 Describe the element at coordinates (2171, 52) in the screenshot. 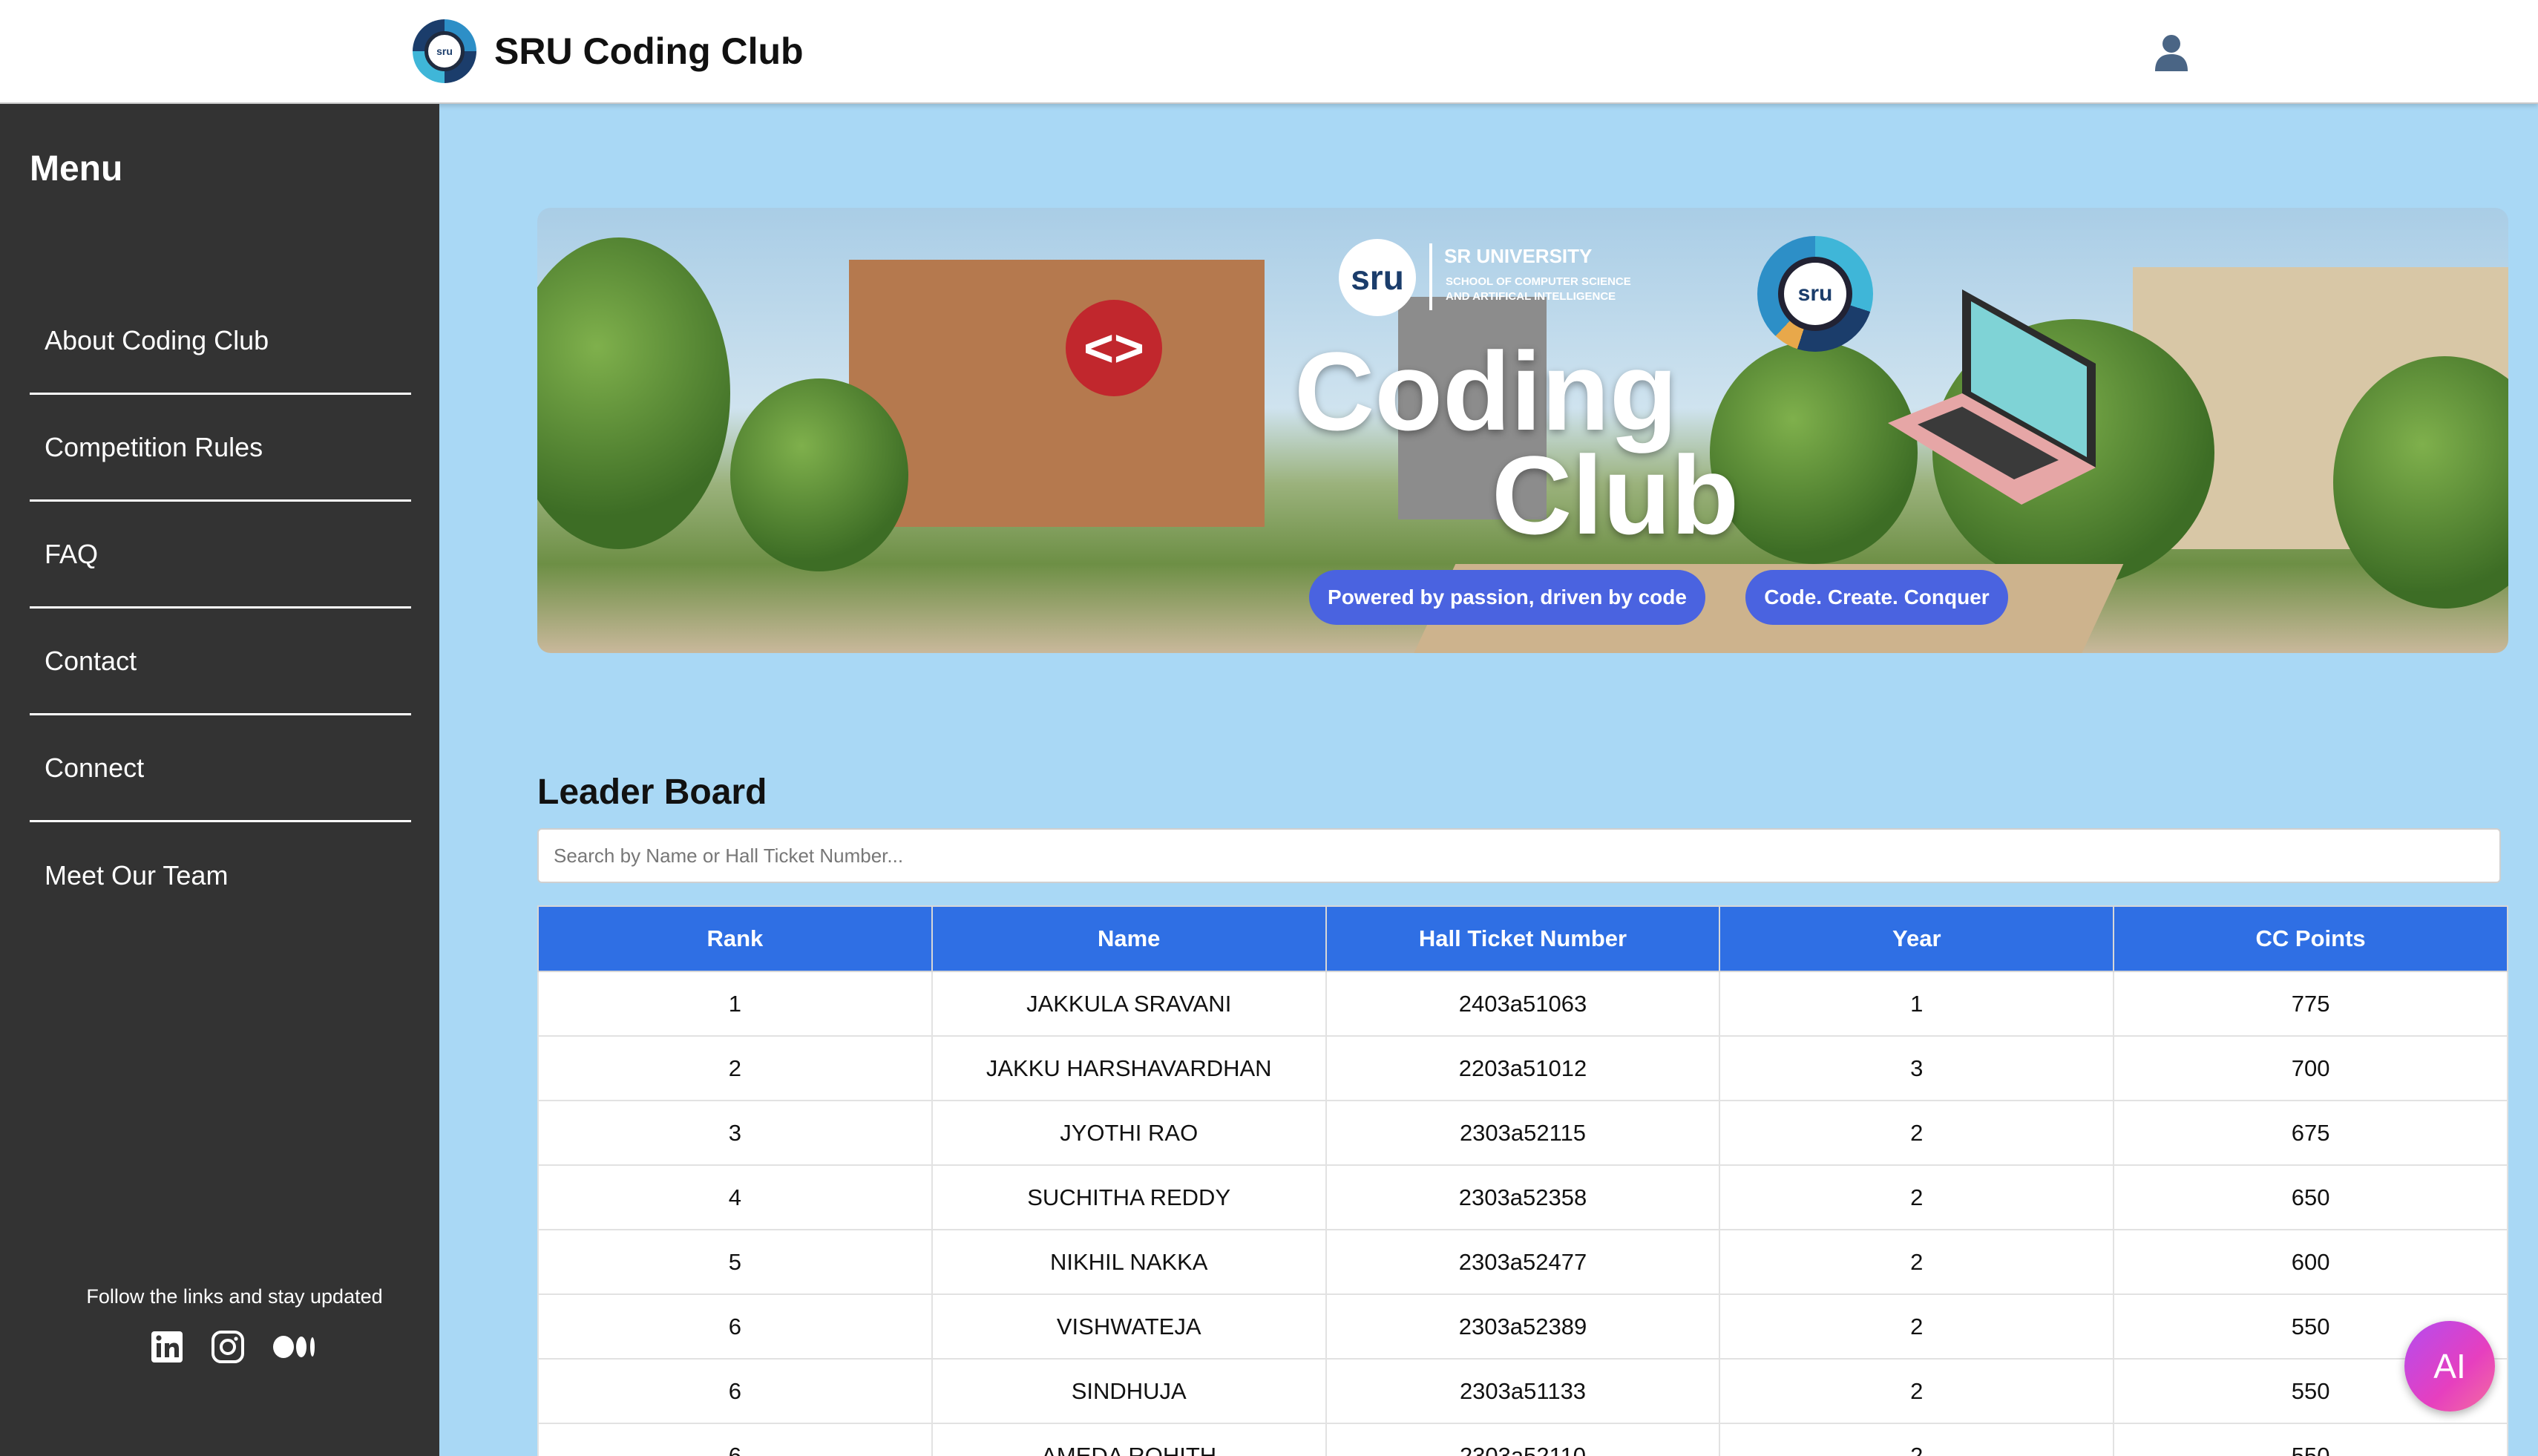

I see `user-icon` at that location.